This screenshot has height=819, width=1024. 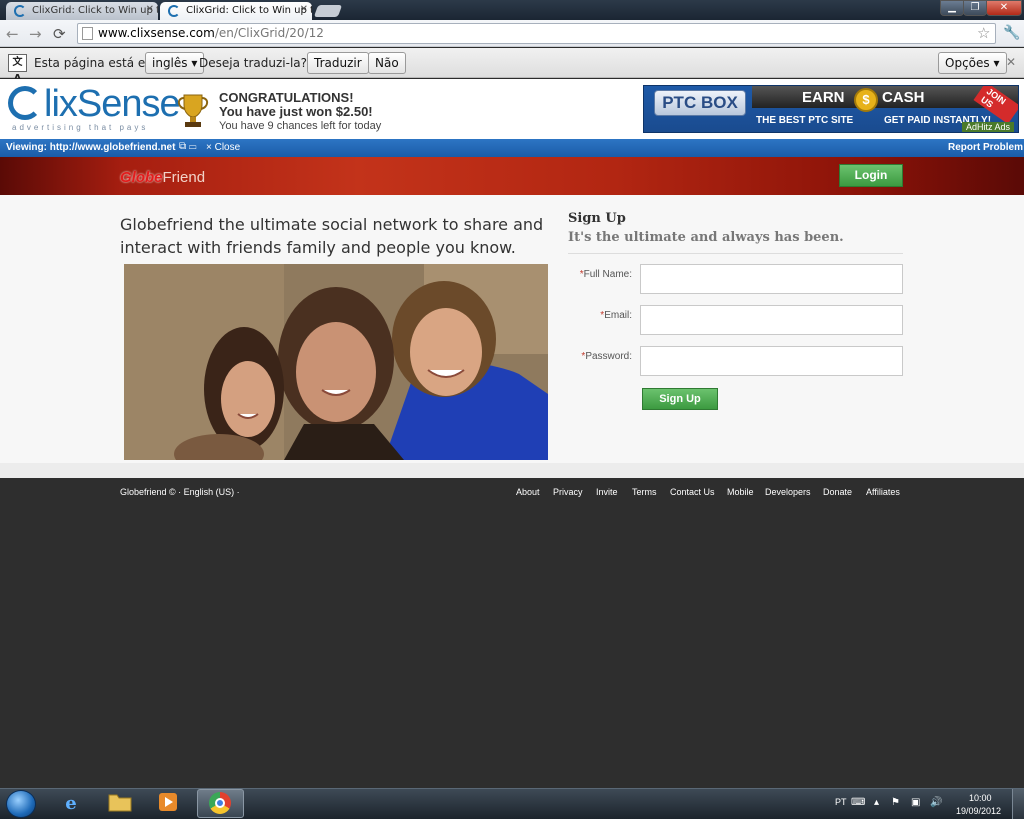 I want to click on translate-button: Traduzir, so click(x=338, y=63).